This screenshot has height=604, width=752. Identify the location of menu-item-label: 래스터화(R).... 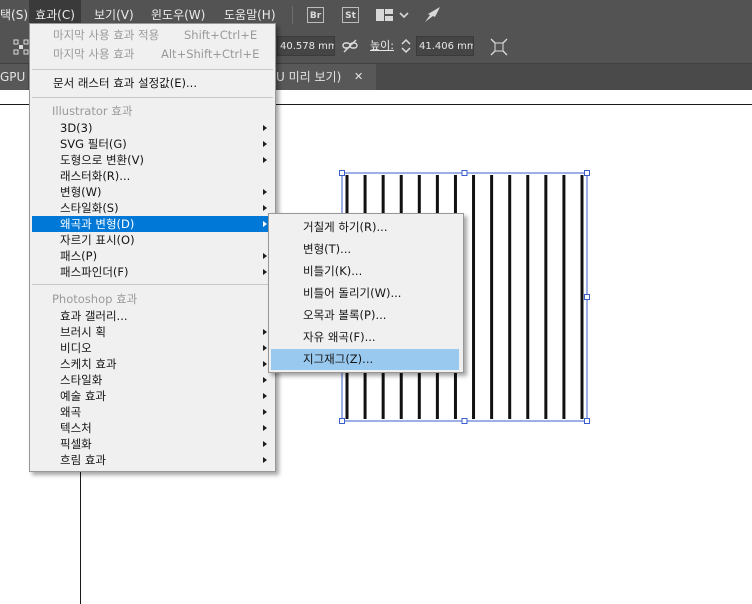
(95, 176).